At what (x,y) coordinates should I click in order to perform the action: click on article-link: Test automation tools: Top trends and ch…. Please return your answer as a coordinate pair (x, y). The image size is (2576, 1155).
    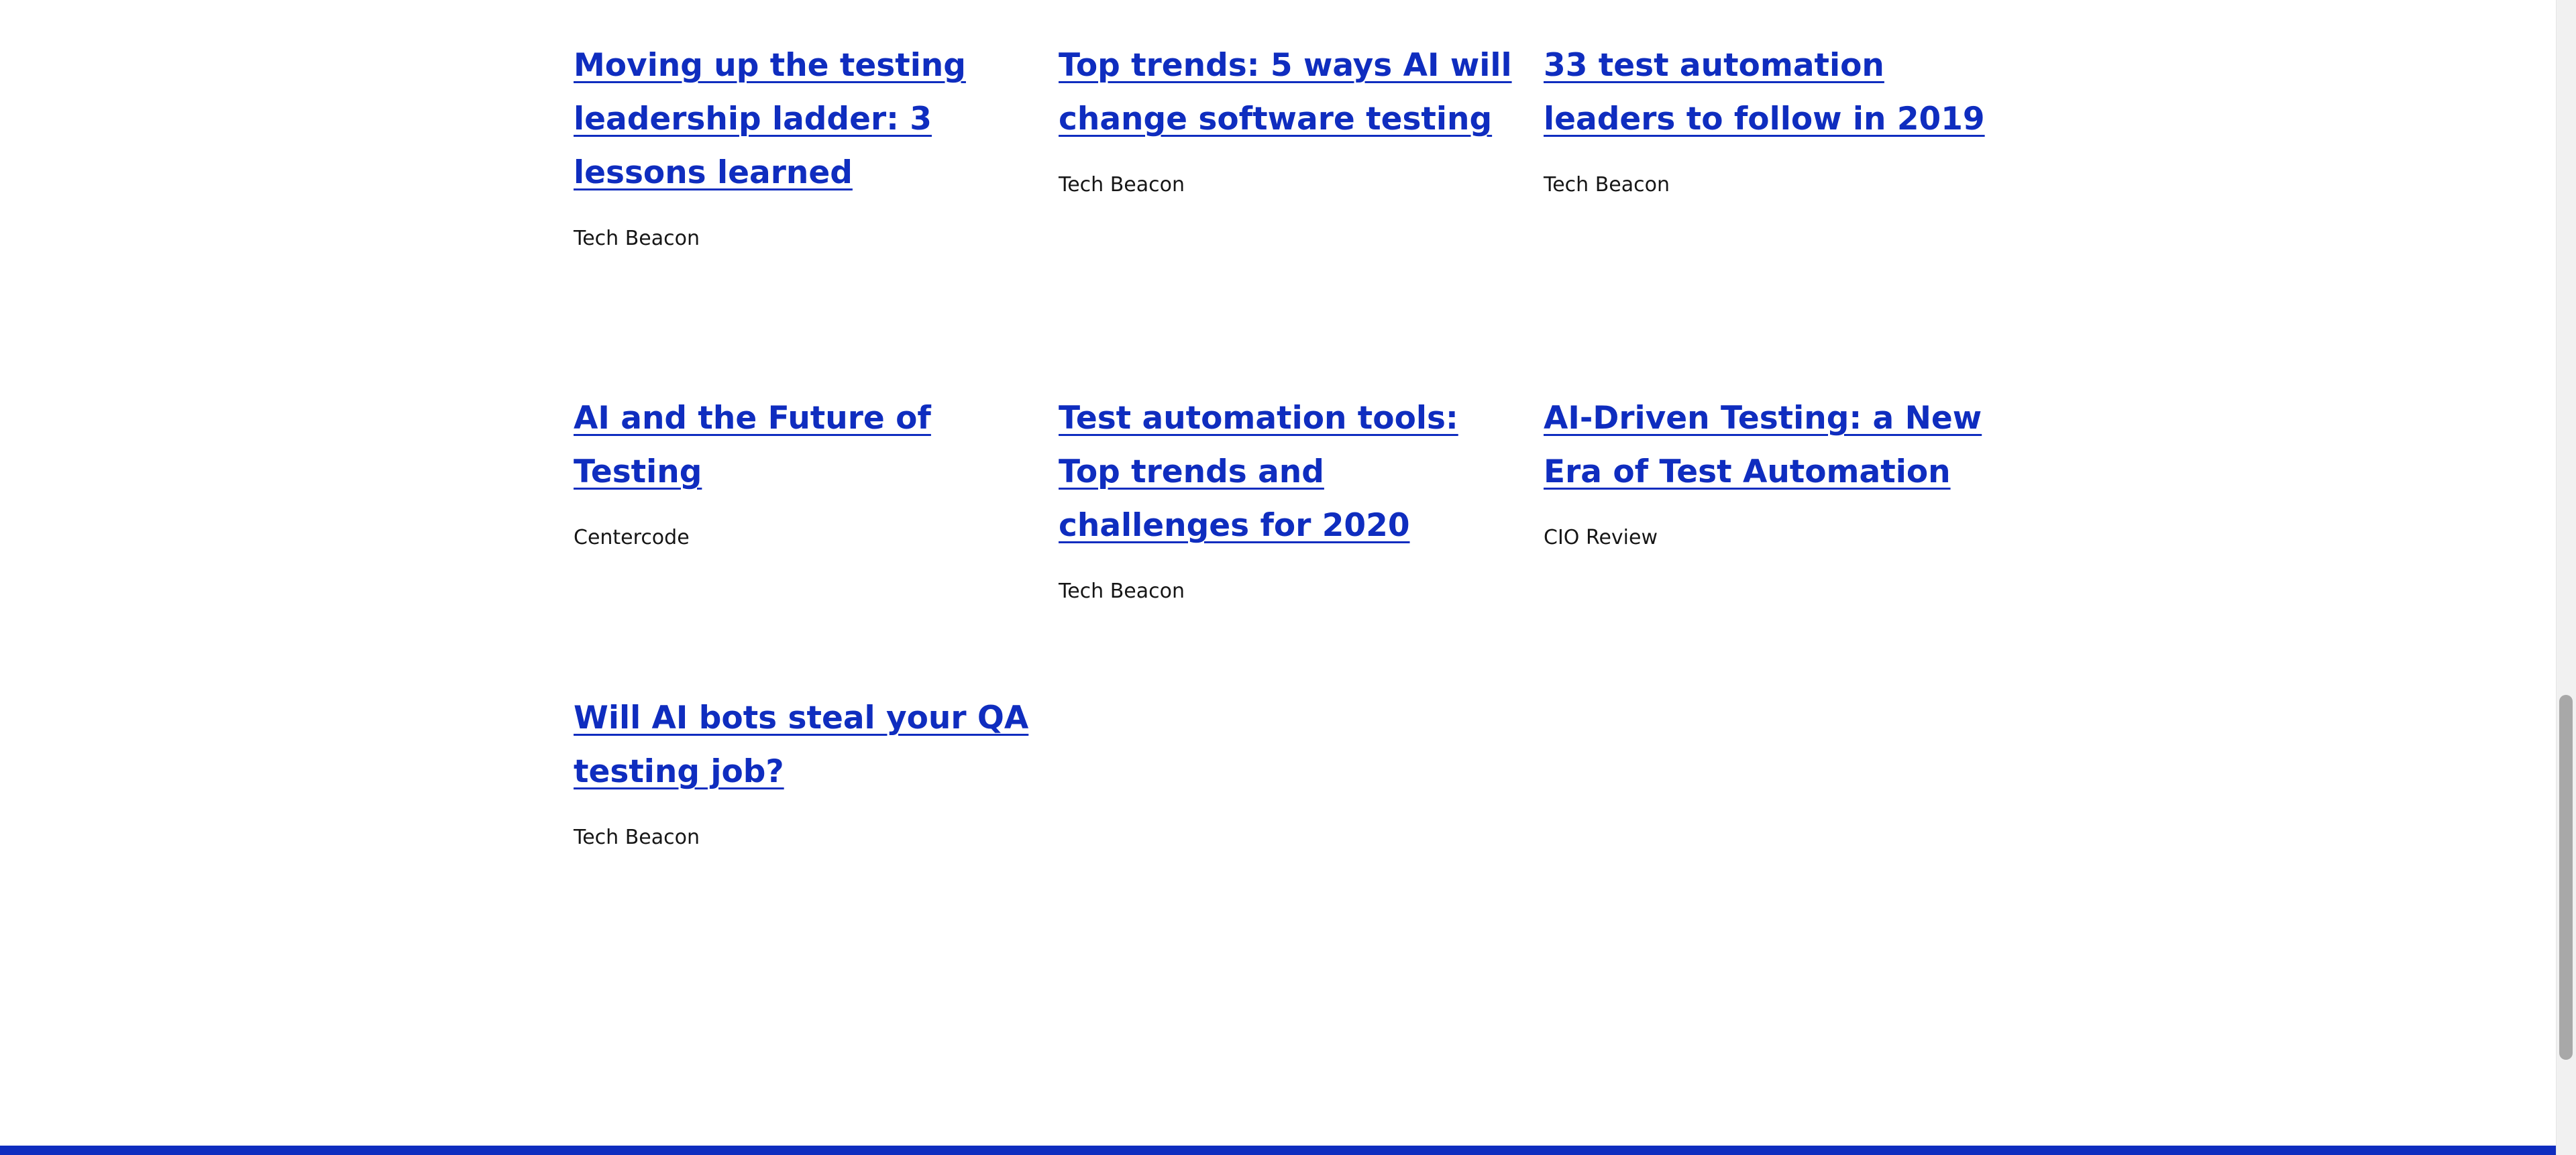
    Looking at the image, I should click on (1287, 473).